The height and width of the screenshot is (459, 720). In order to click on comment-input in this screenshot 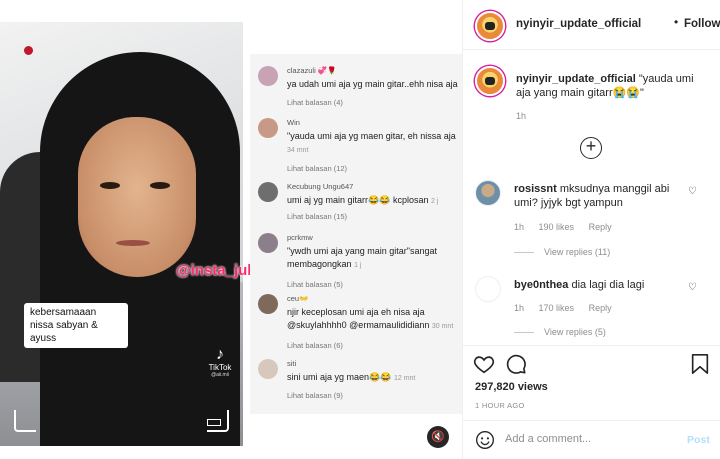, I will do `click(590, 439)`.